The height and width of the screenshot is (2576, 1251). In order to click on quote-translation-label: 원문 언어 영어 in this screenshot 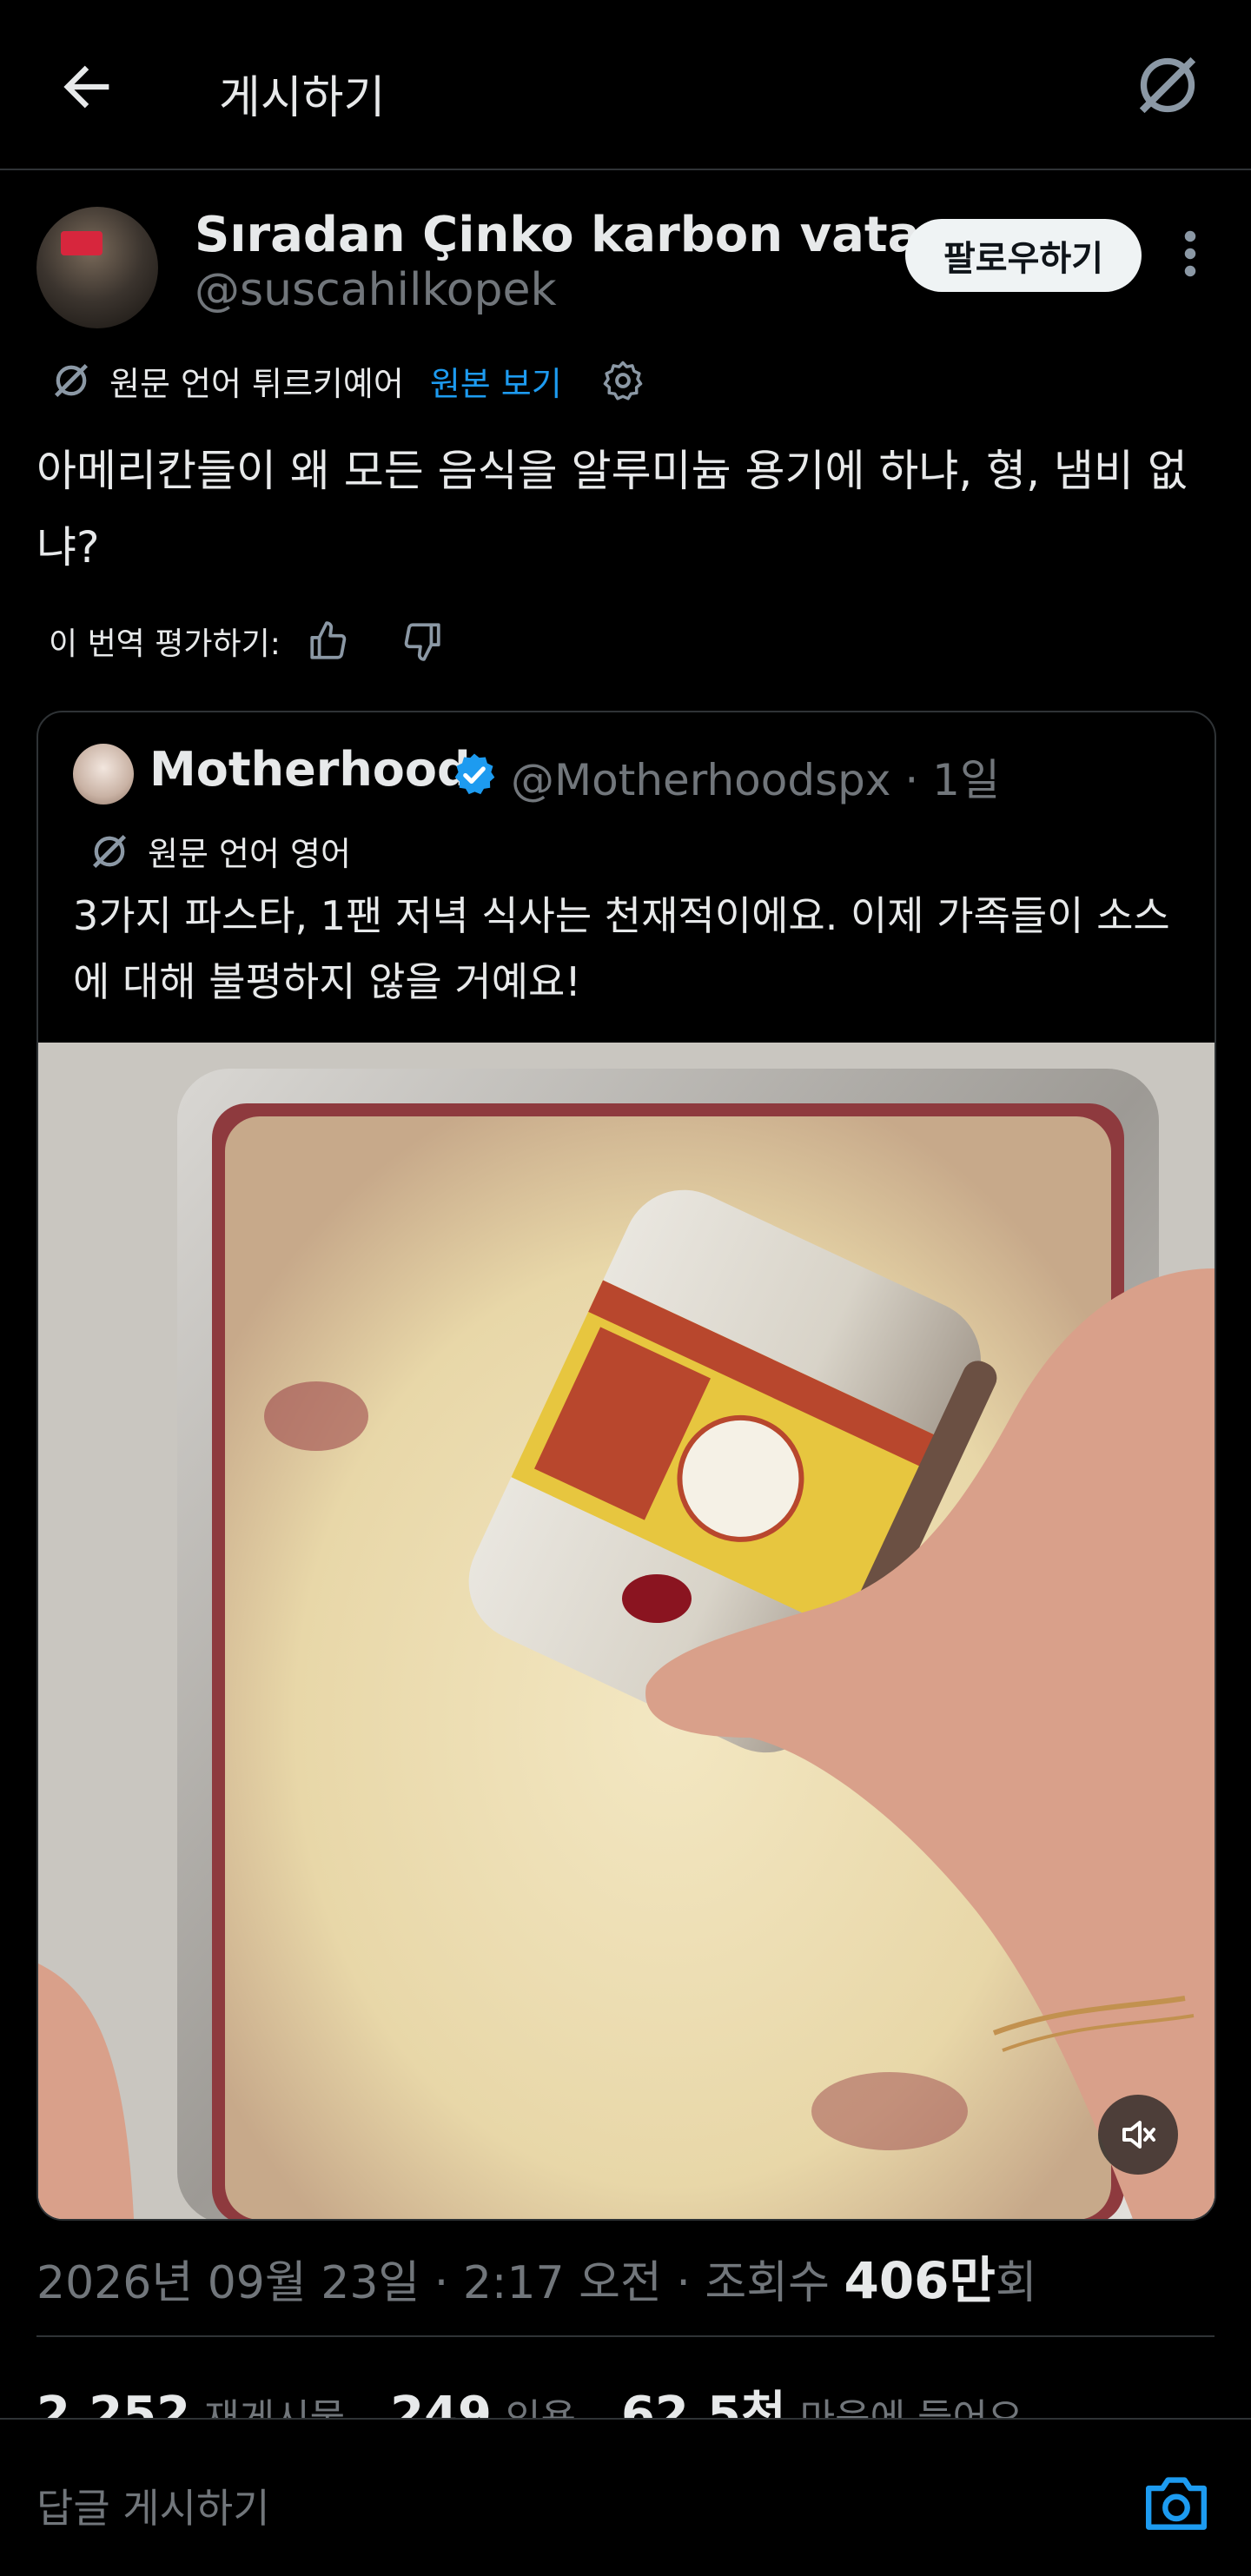, I will do `click(249, 854)`.